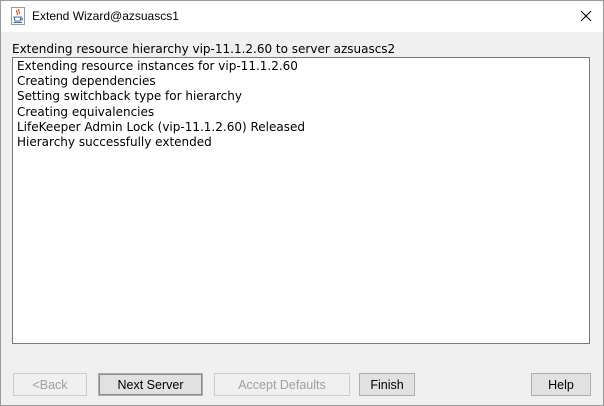 Image resolution: width=604 pixels, height=406 pixels. What do you see at coordinates (114, 142) in the screenshot?
I see `log-line: Hierarchy successfully extended` at bounding box center [114, 142].